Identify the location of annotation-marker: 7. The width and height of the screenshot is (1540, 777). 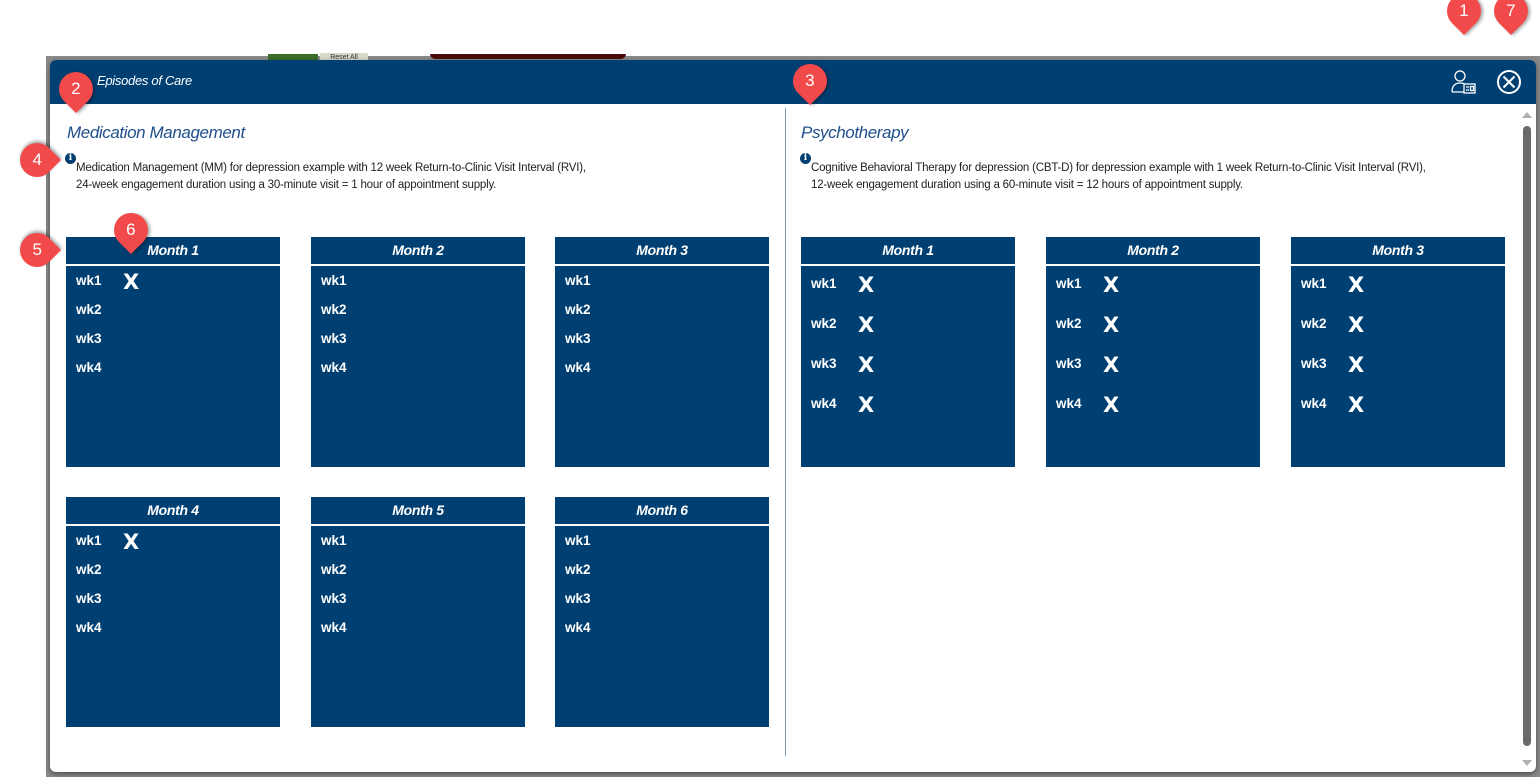
(1511, 18).